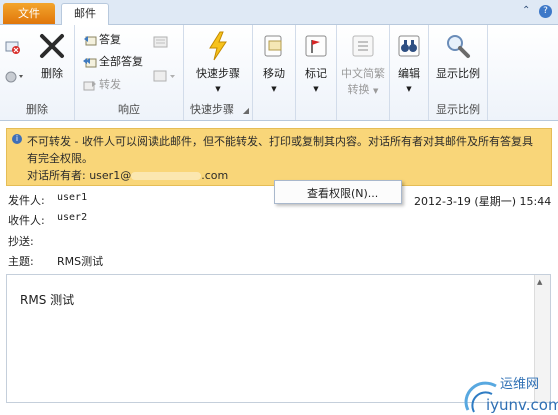  Describe the element at coordinates (246, 110) in the screenshot. I see `dialog-launcher-icon: ◢` at that location.